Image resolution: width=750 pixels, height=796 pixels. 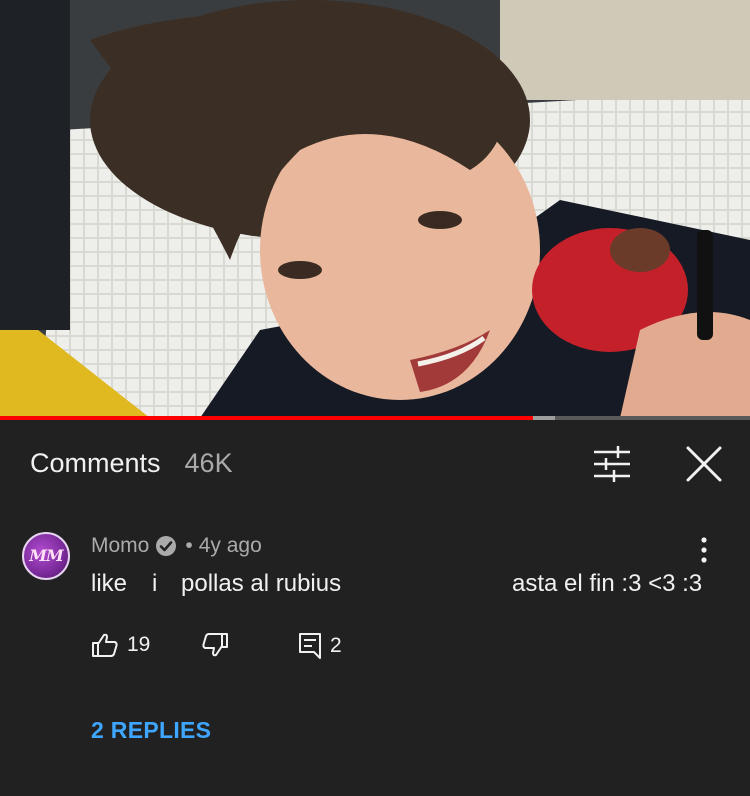 What do you see at coordinates (261, 583) in the screenshot?
I see `comment-text-part: pollas al rubius` at bounding box center [261, 583].